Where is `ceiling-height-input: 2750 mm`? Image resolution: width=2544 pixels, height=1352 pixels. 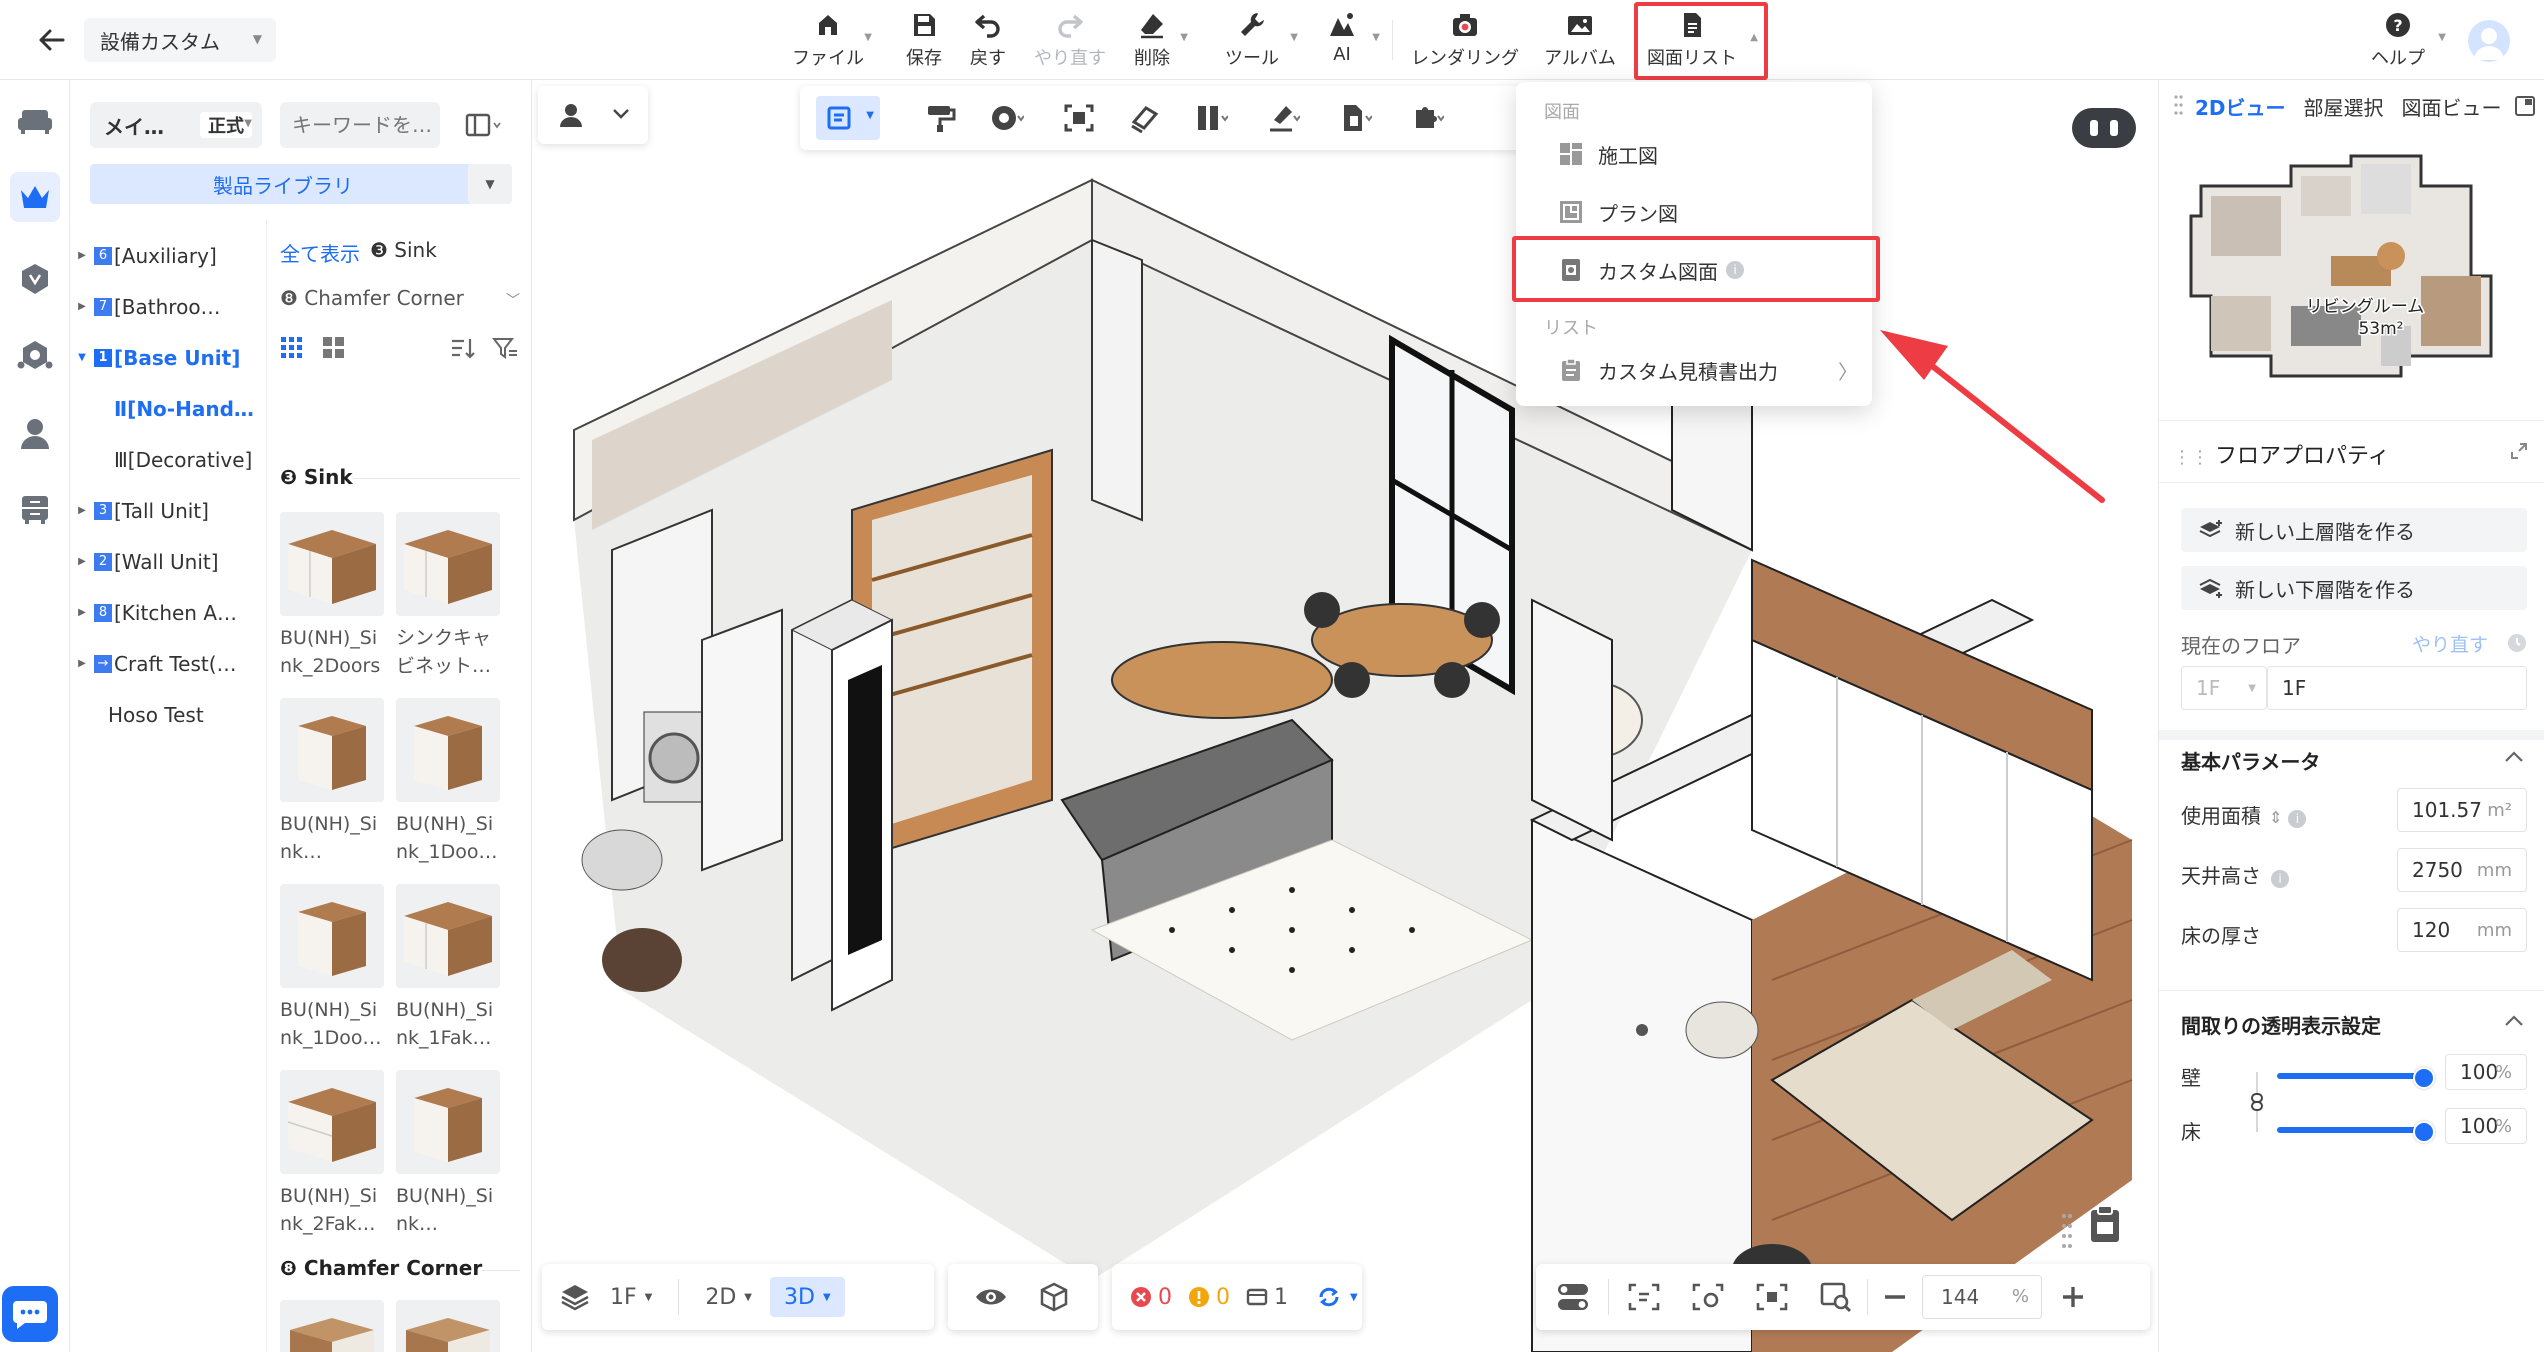
ceiling-height-input: 2750 mm is located at coordinates (2462, 870).